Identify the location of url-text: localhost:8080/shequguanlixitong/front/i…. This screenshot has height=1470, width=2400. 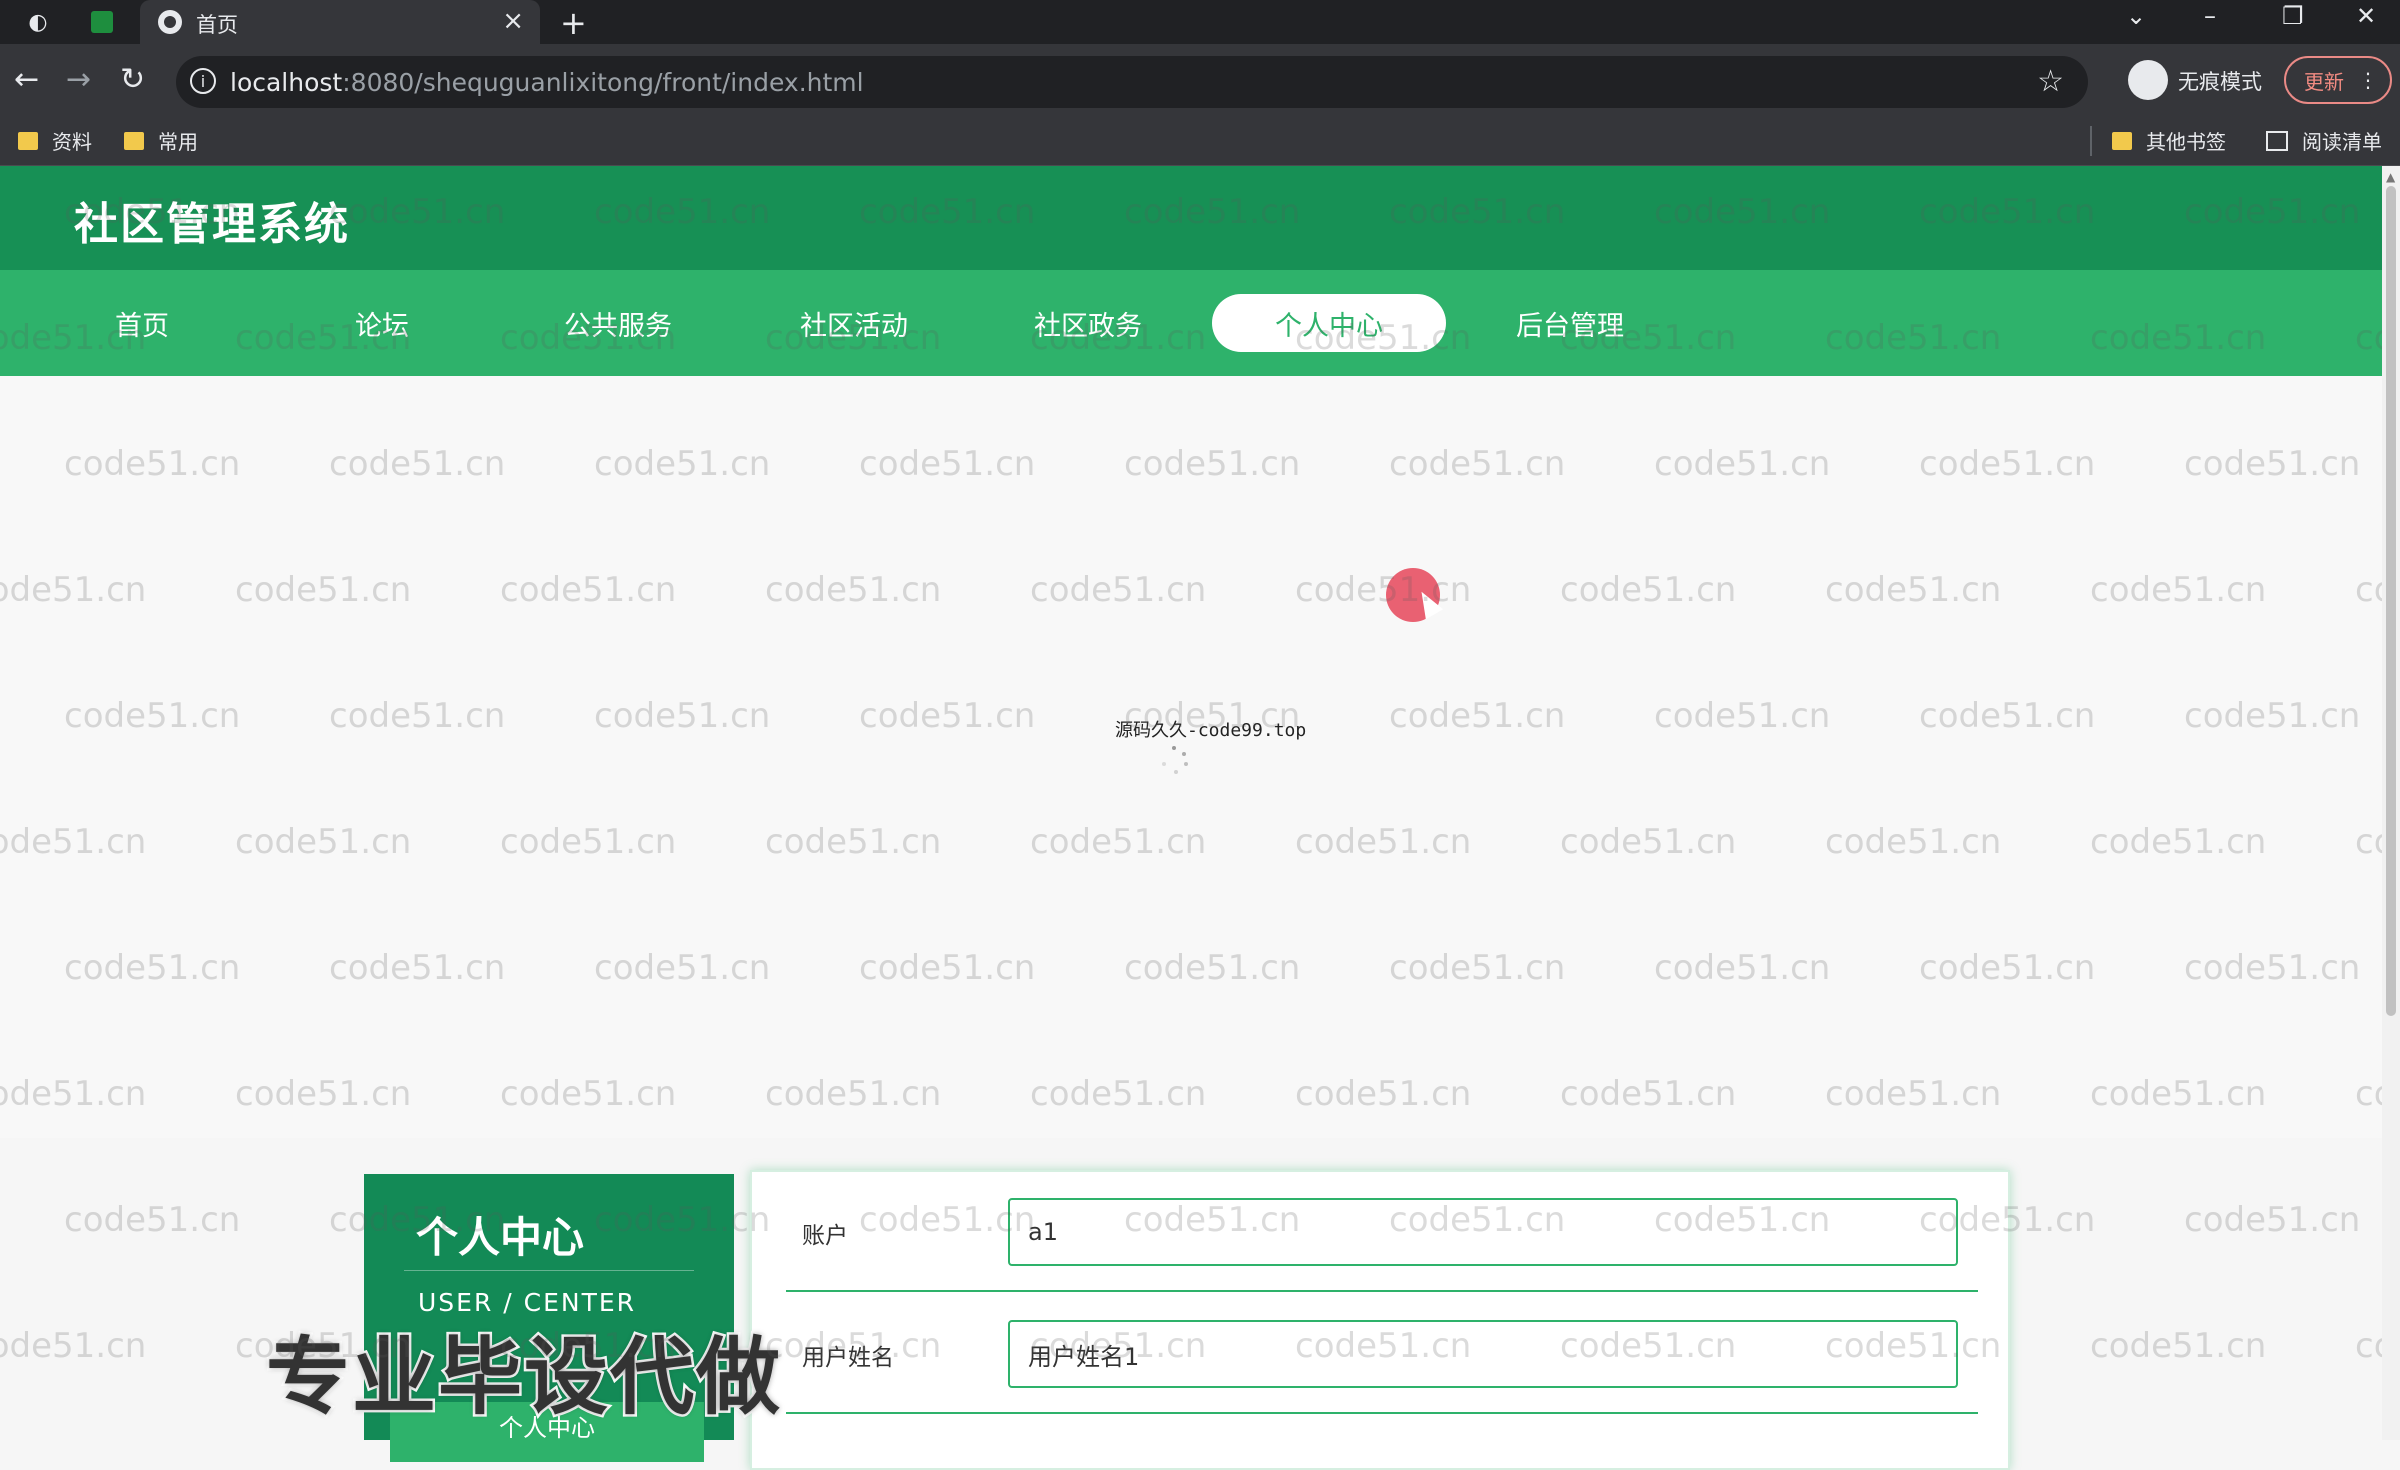
(547, 82).